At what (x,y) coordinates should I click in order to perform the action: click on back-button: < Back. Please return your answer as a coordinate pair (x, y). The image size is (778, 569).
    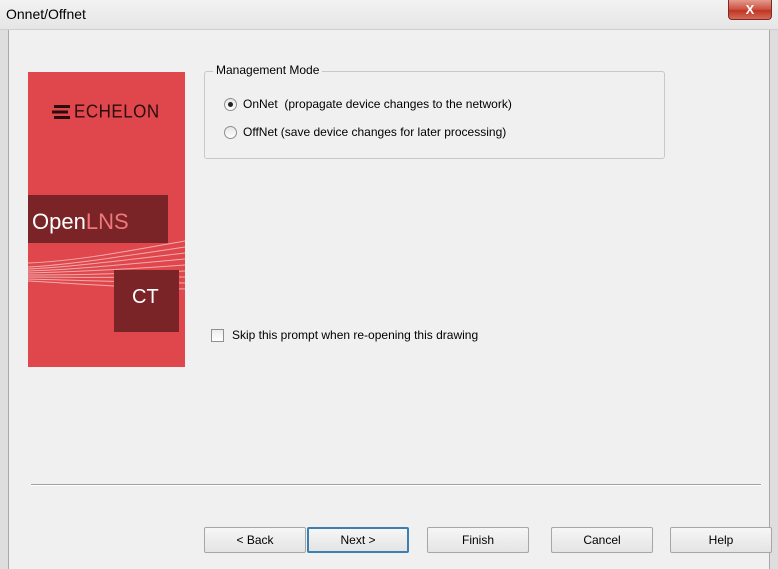
    Looking at the image, I should click on (255, 540).